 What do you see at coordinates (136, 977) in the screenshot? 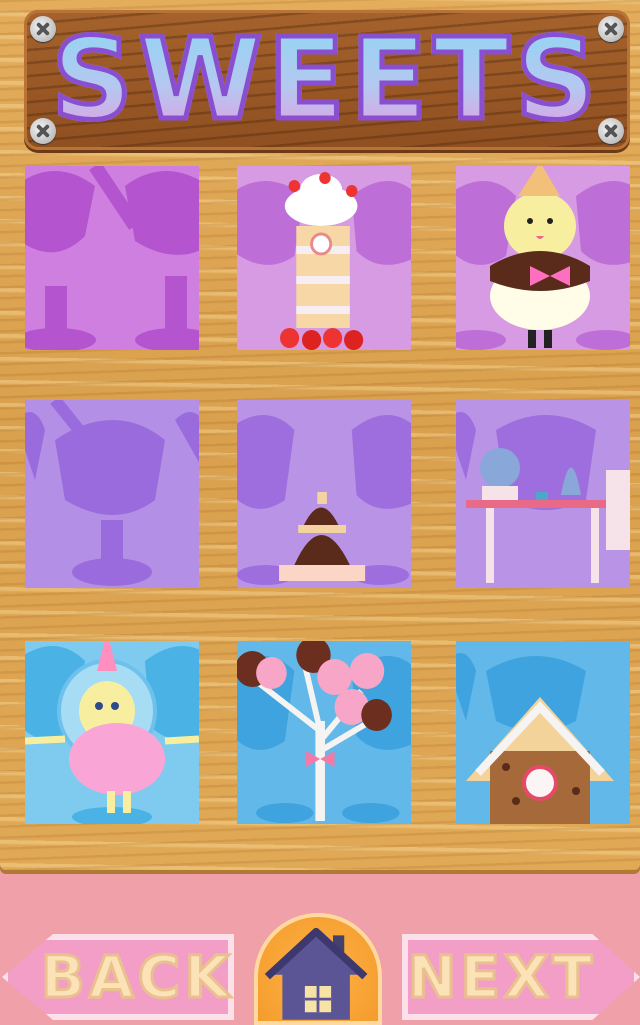
I see `back-button-label: BACK` at bounding box center [136, 977].